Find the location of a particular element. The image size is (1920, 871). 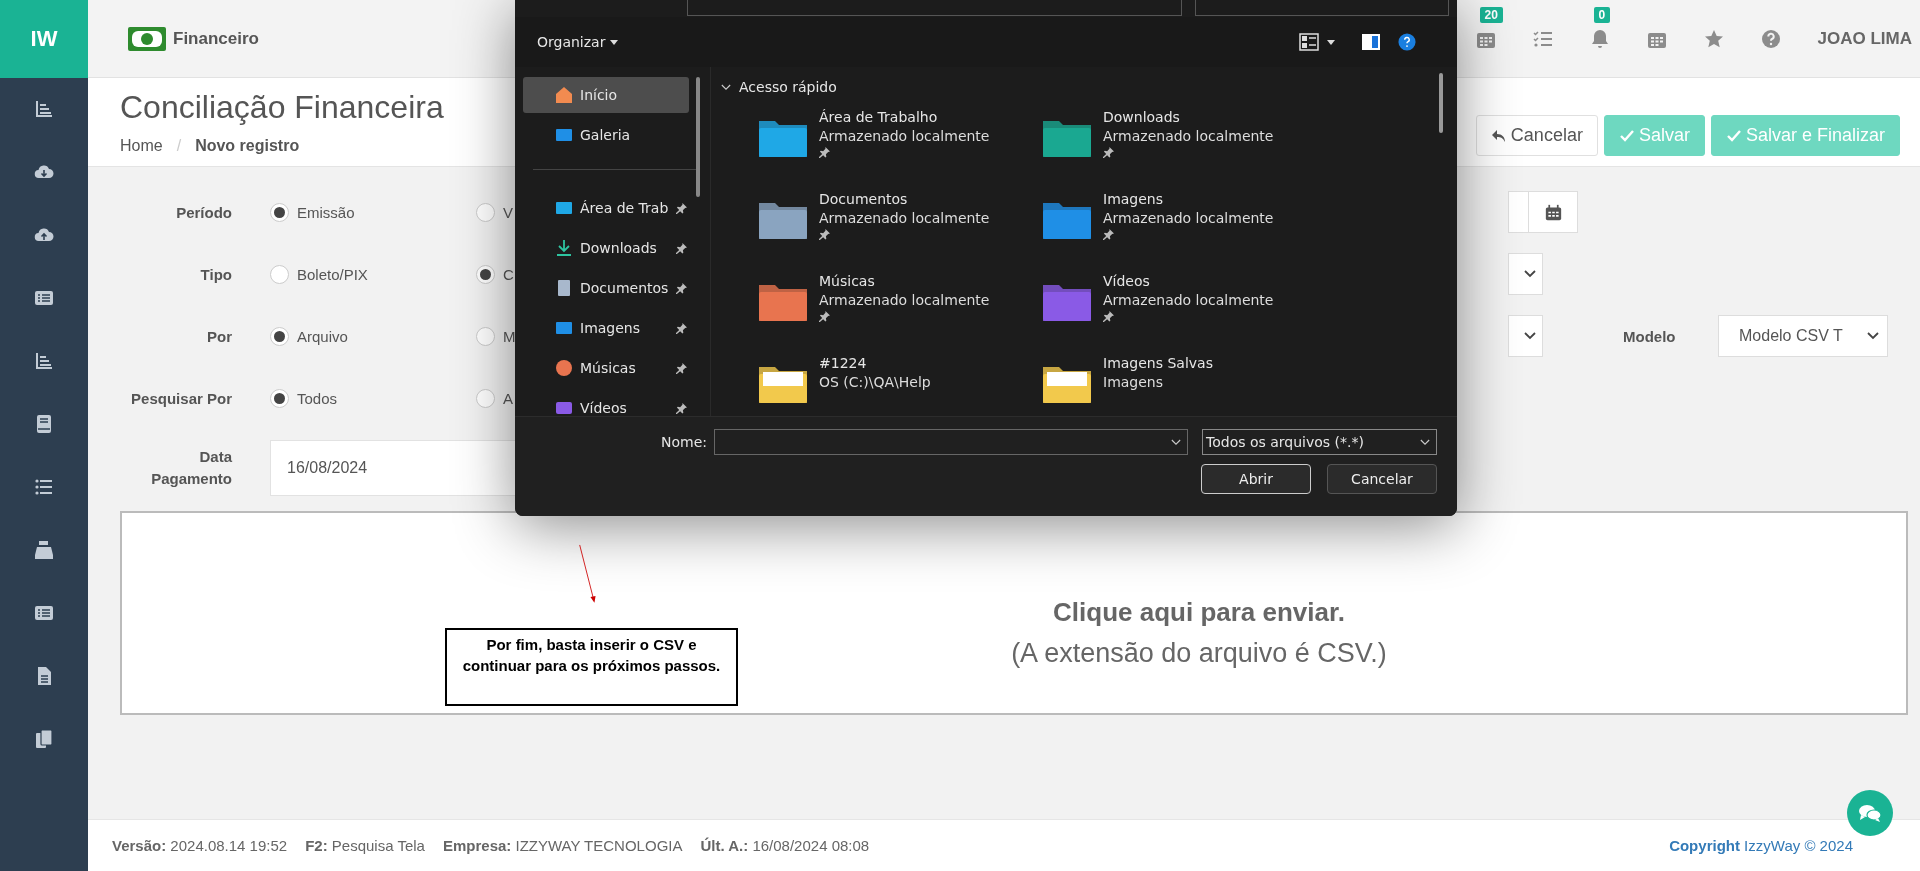

folder-name: #1224 is located at coordinates (875, 363).